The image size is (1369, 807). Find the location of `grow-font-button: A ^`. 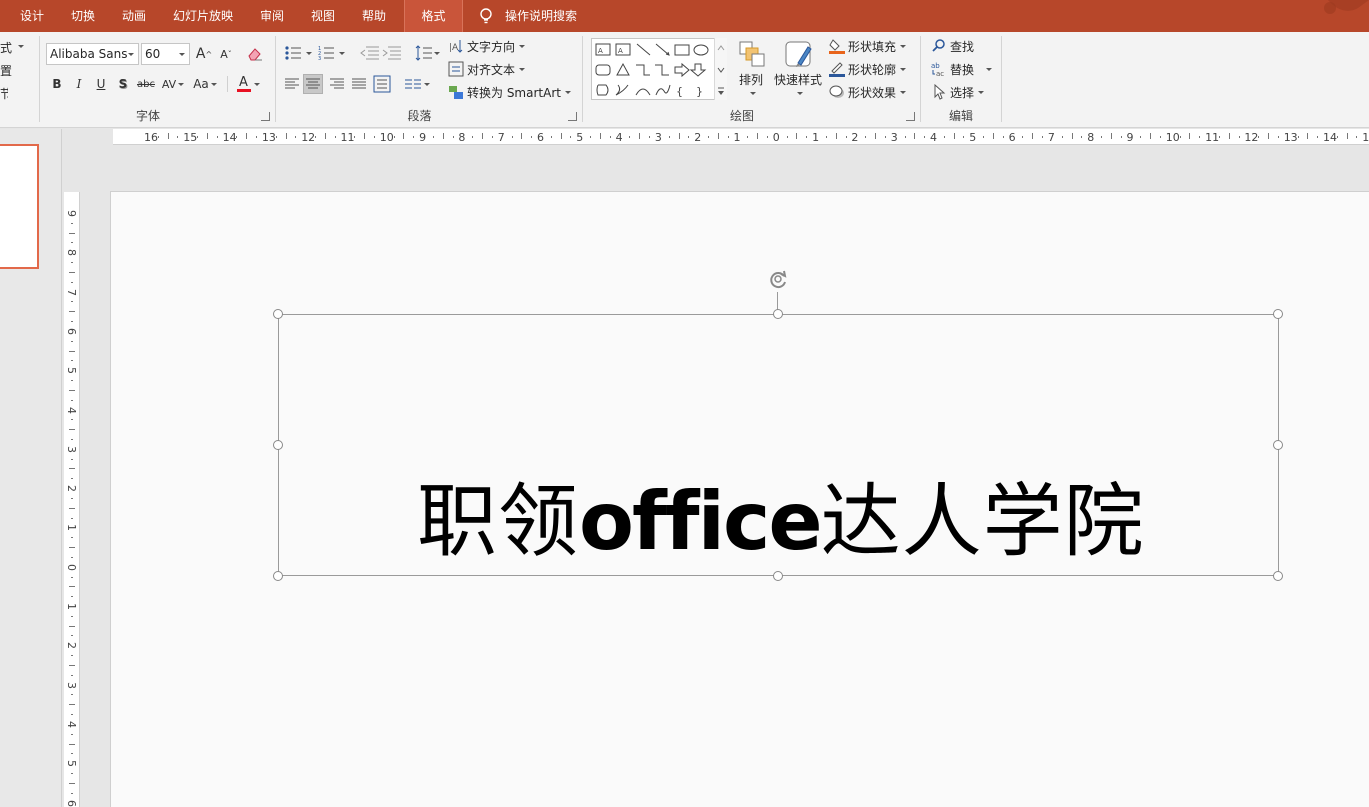

grow-font-button: A ^ is located at coordinates (204, 54).